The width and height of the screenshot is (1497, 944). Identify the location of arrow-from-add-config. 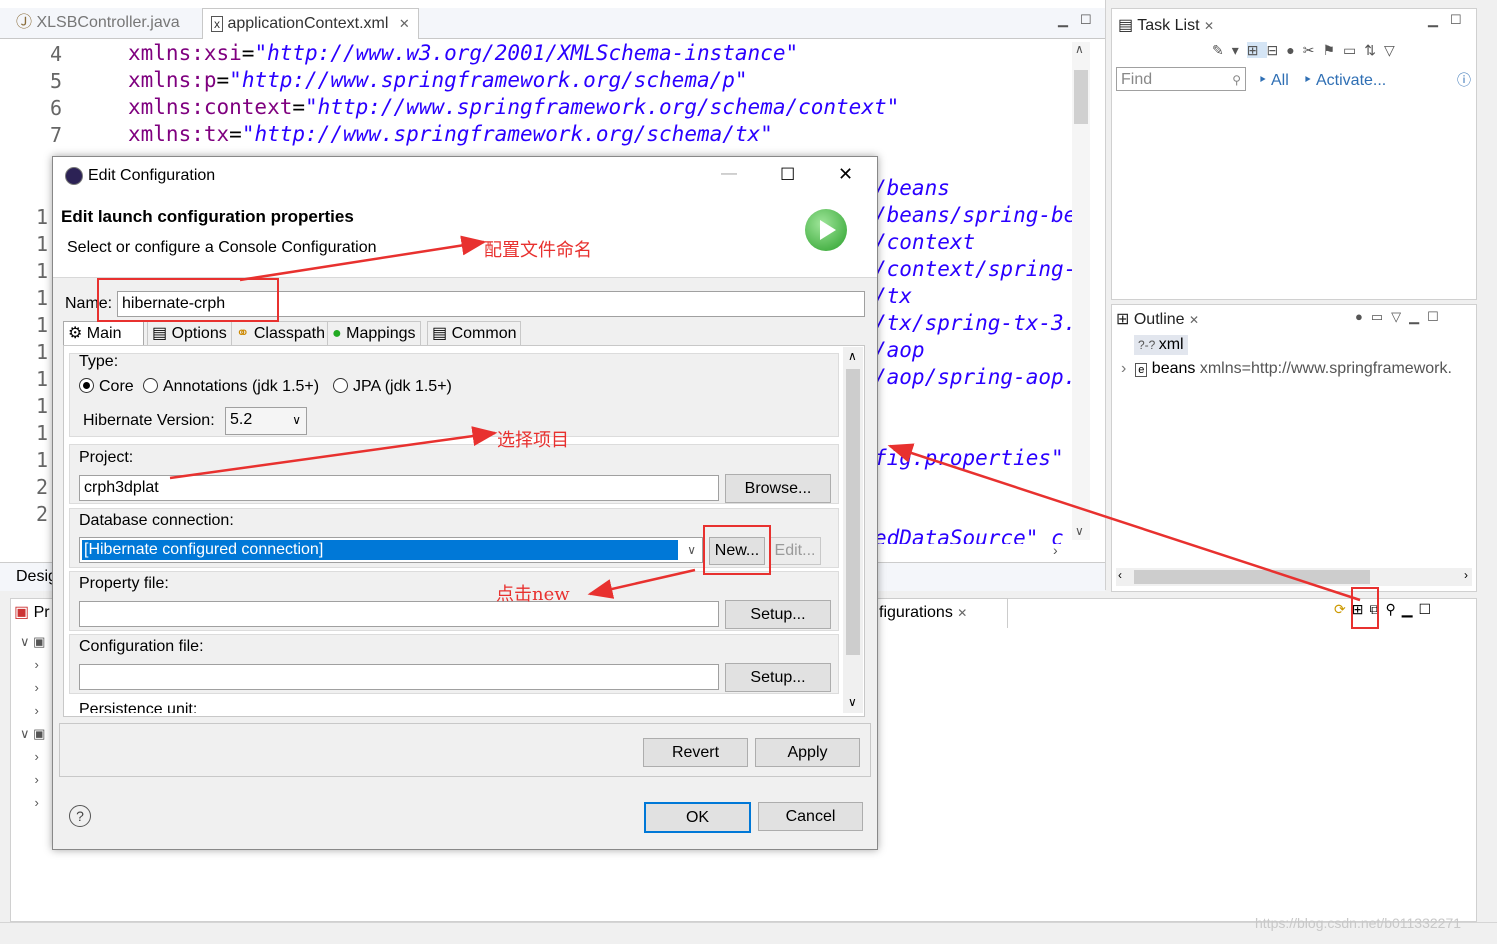
(1124, 522).